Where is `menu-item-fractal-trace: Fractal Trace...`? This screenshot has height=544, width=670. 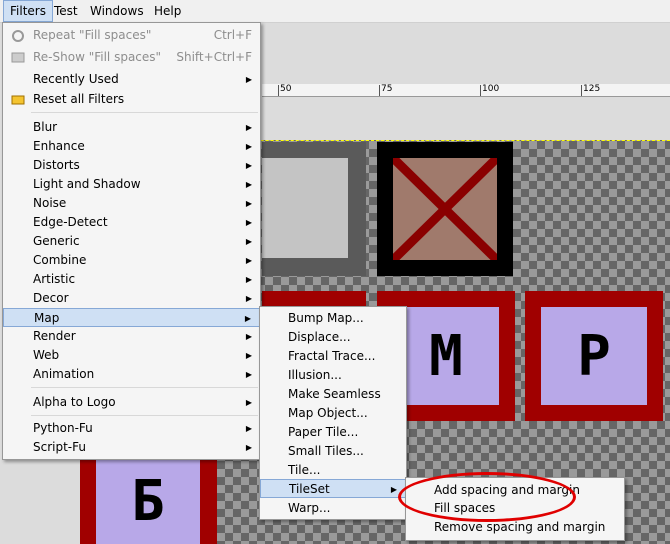
menu-item-fractal-trace: Fractal Trace... is located at coordinates (333, 356).